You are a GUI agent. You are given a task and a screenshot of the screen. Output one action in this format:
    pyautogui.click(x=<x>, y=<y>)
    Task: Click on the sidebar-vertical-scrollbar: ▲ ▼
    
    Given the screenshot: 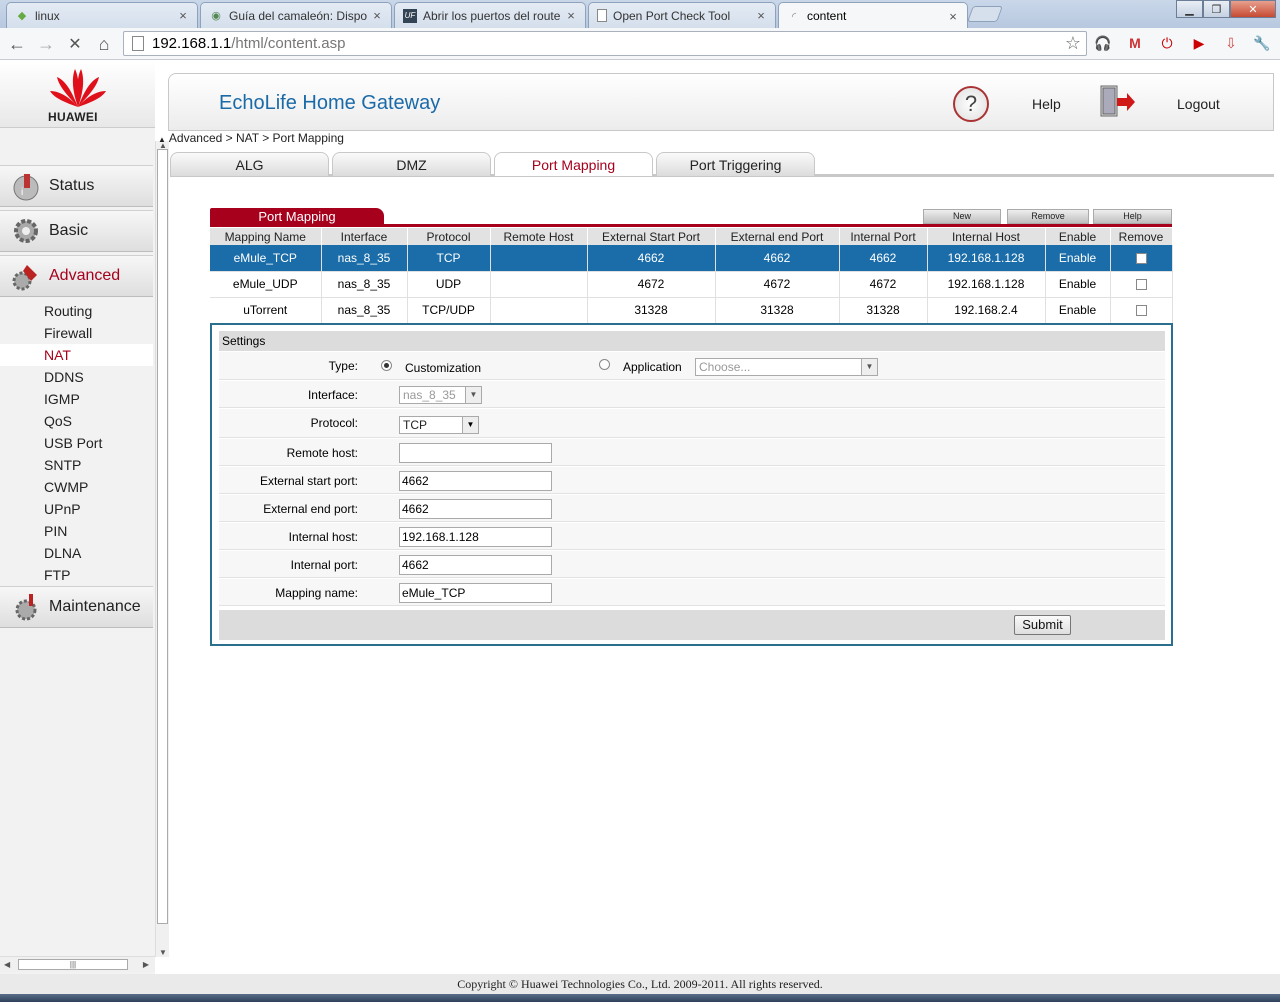 What is the action you would take?
    pyautogui.click(x=162, y=549)
    